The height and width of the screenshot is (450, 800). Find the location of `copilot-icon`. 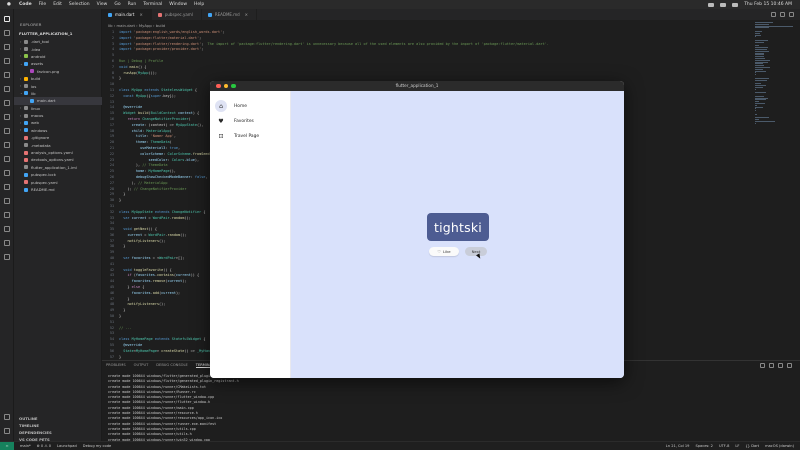

copilot-icon is located at coordinates (7, 243).